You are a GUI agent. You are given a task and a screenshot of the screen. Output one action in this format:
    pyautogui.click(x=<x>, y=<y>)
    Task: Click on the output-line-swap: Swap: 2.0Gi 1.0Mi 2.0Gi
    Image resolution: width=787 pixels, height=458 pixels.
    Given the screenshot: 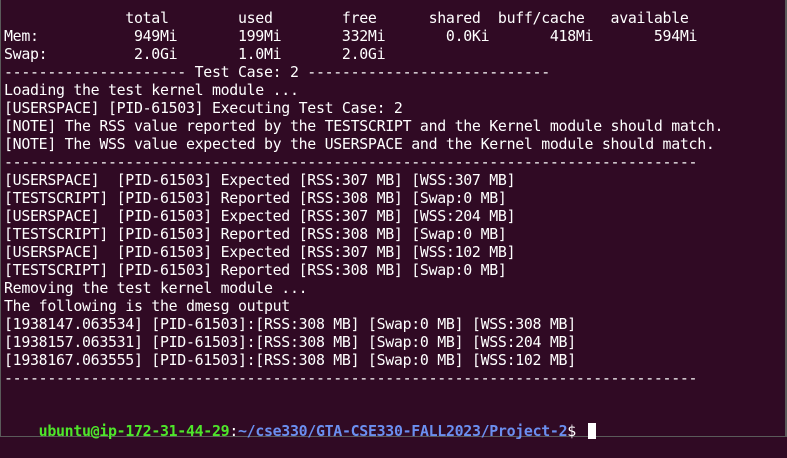 What is the action you would take?
    pyautogui.click(x=195, y=54)
    